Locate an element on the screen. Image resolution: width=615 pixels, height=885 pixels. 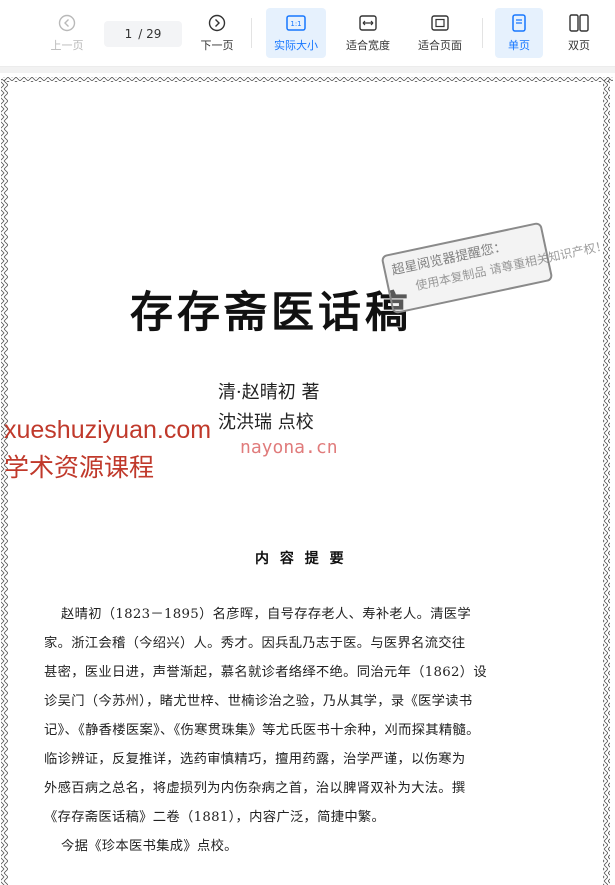
fit-width-label: 适合宽度 is located at coordinates (368, 45).